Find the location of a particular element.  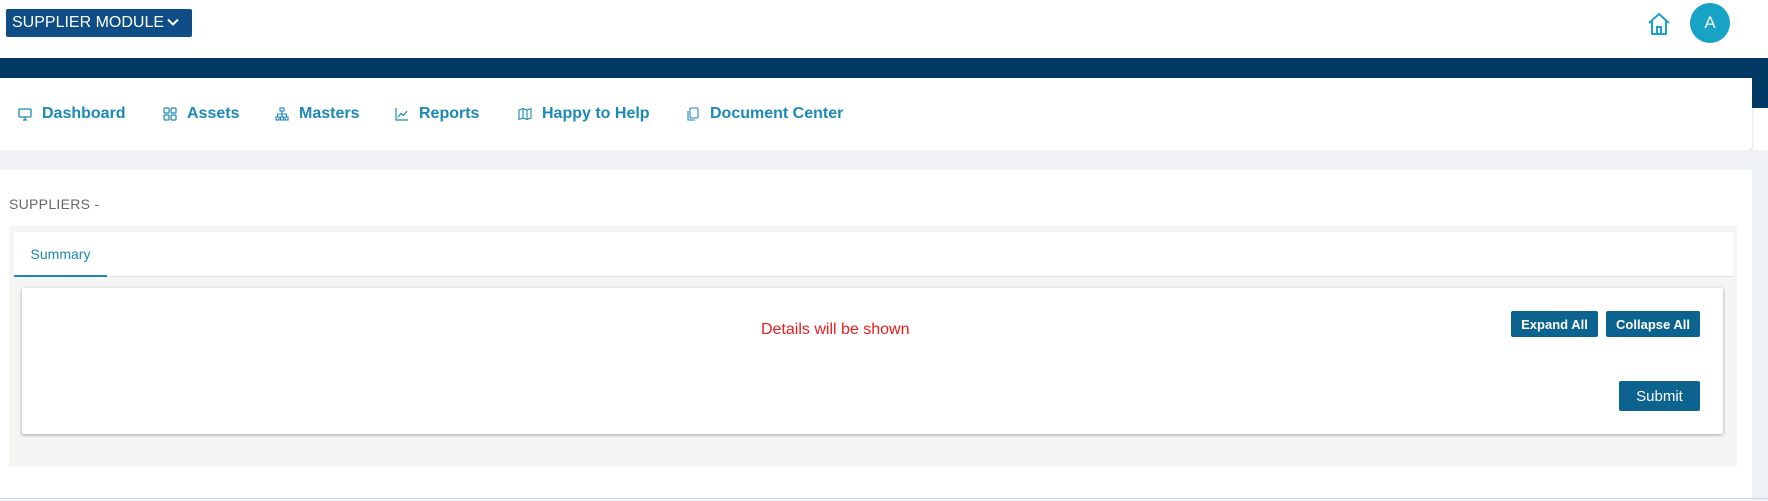

nav-item-reports: Reports is located at coordinates (437, 114).